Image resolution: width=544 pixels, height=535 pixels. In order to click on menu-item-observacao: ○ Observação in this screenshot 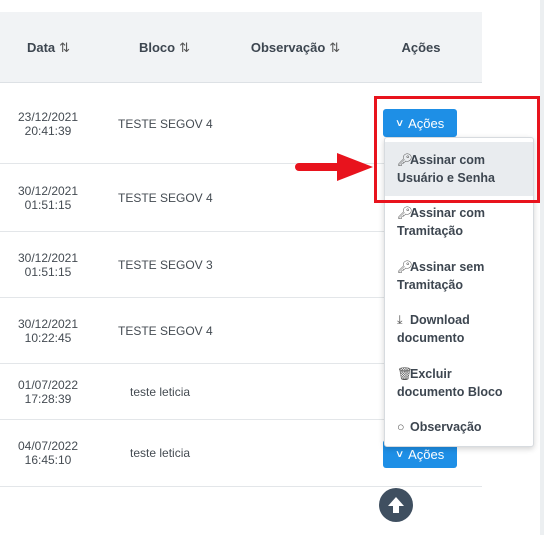, I will do `click(459, 429)`.